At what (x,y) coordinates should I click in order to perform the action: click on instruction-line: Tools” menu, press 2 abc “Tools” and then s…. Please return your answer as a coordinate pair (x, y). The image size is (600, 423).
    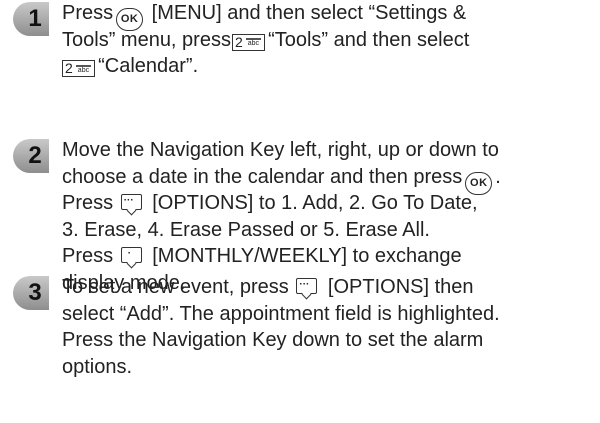
    Looking at the image, I should click on (327, 40).